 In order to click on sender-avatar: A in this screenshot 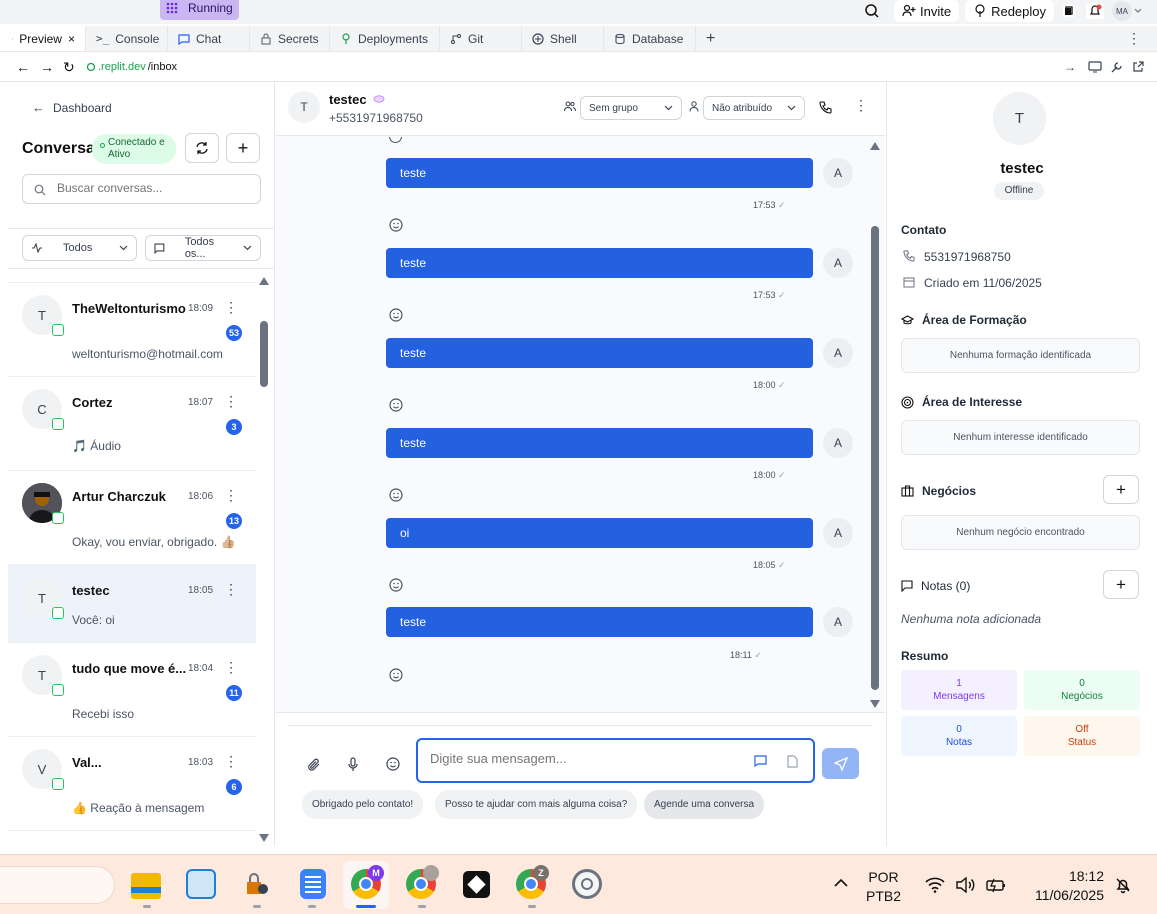, I will do `click(838, 173)`.